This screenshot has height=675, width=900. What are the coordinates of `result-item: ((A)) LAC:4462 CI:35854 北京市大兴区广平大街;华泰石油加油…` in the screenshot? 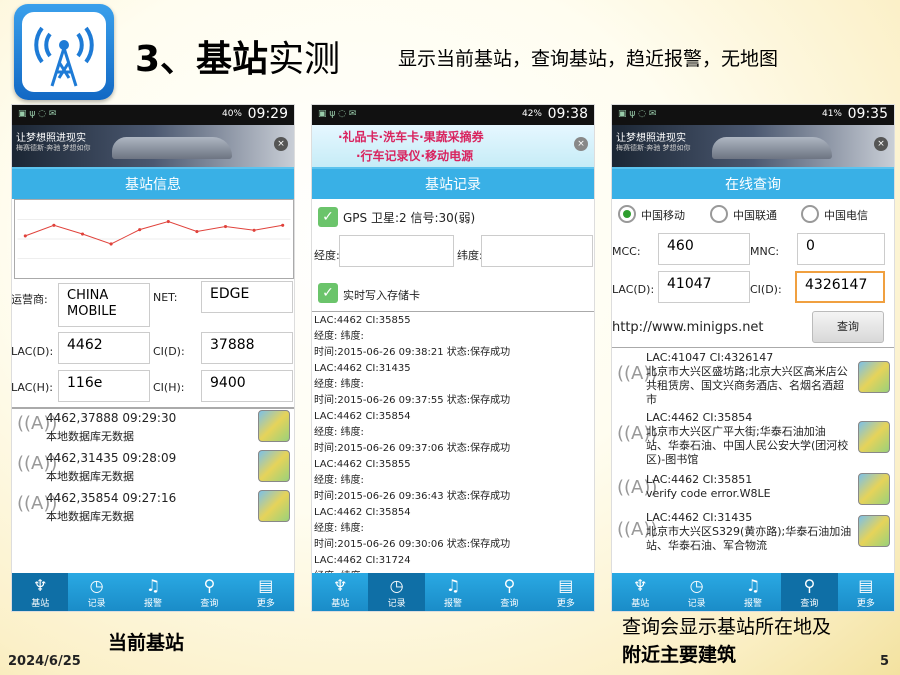 It's located at (753, 439).